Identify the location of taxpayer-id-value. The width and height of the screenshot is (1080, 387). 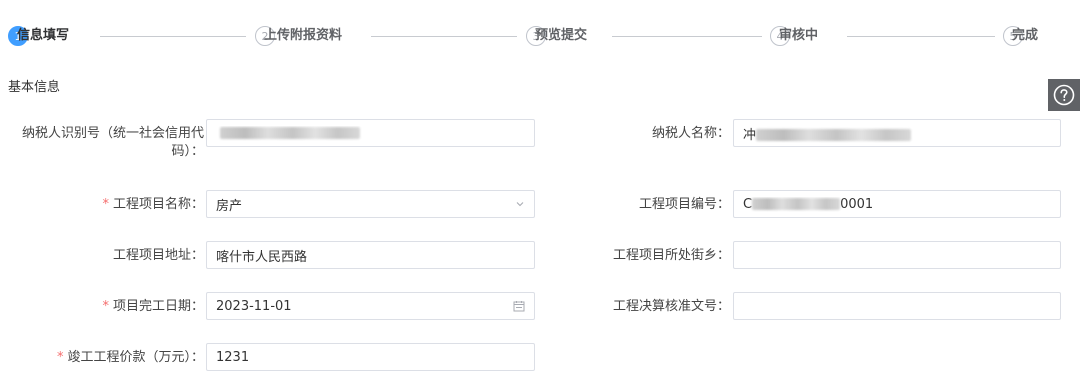
(370, 133).